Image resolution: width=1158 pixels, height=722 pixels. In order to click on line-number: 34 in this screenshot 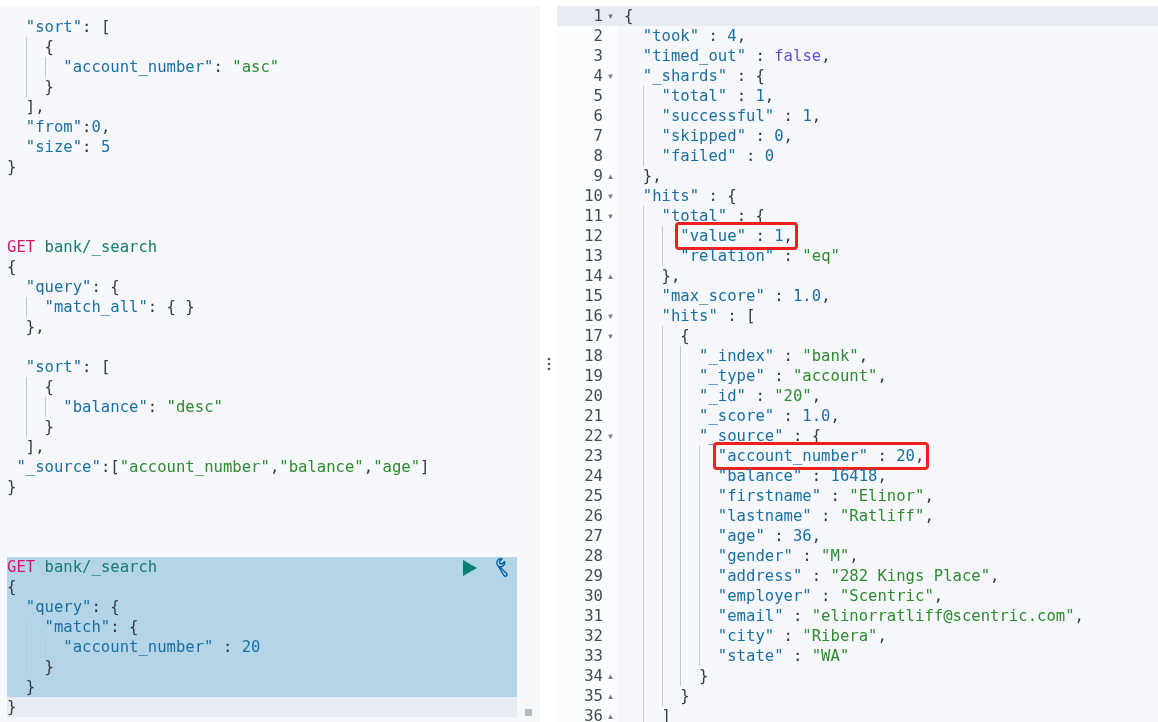, I will do `click(593, 676)`.